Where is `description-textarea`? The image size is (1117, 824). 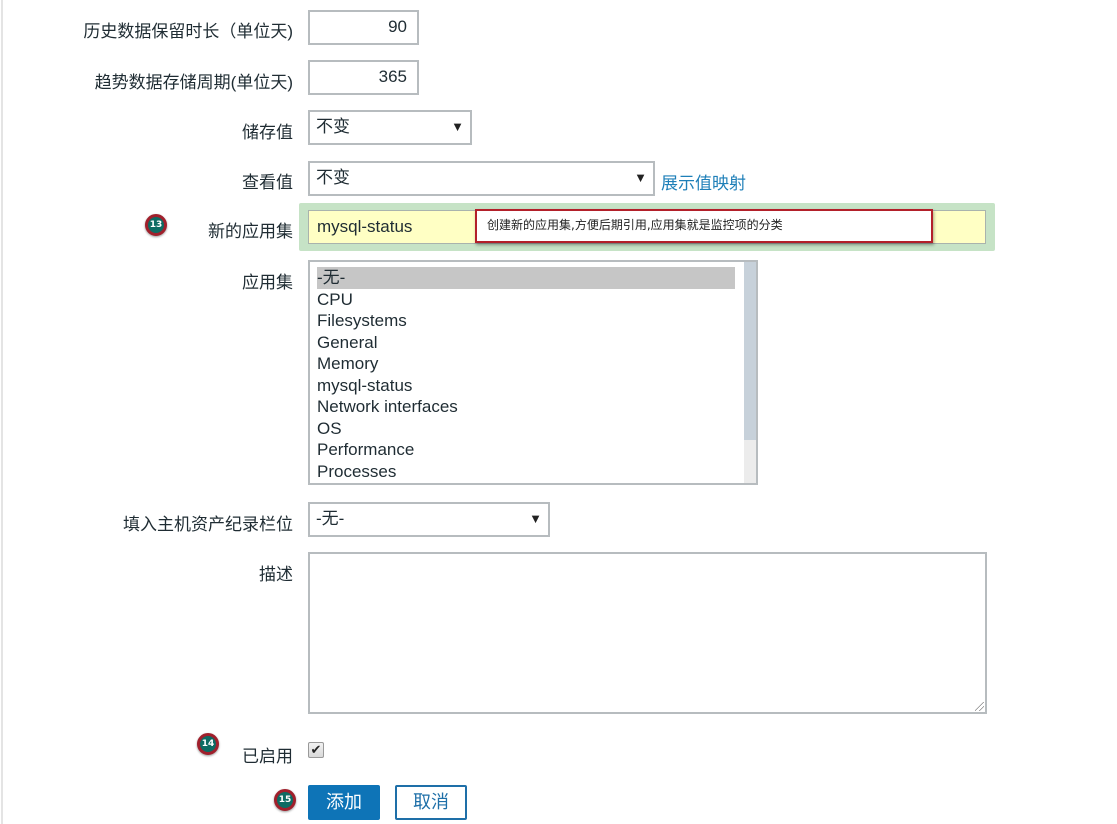 description-textarea is located at coordinates (647, 633).